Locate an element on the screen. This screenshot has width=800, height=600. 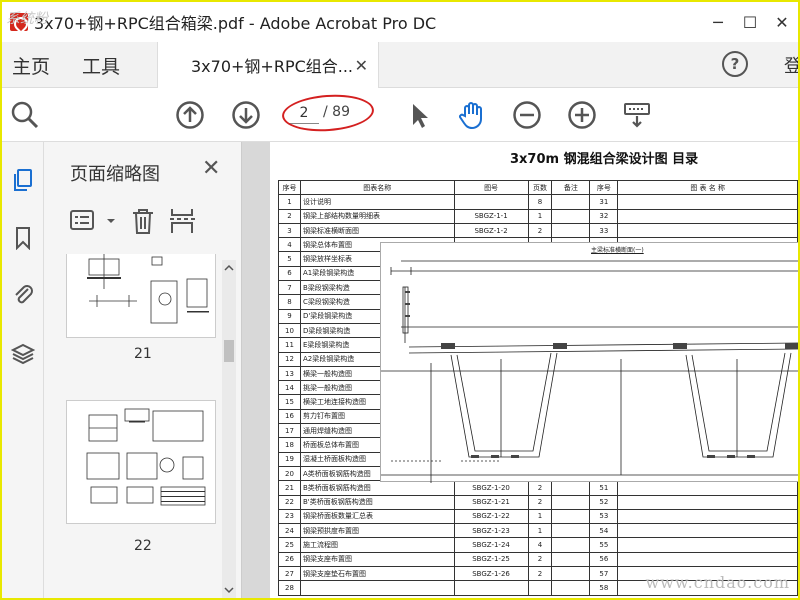
thumbnail-options-icon is located at coordinates (85, 221).